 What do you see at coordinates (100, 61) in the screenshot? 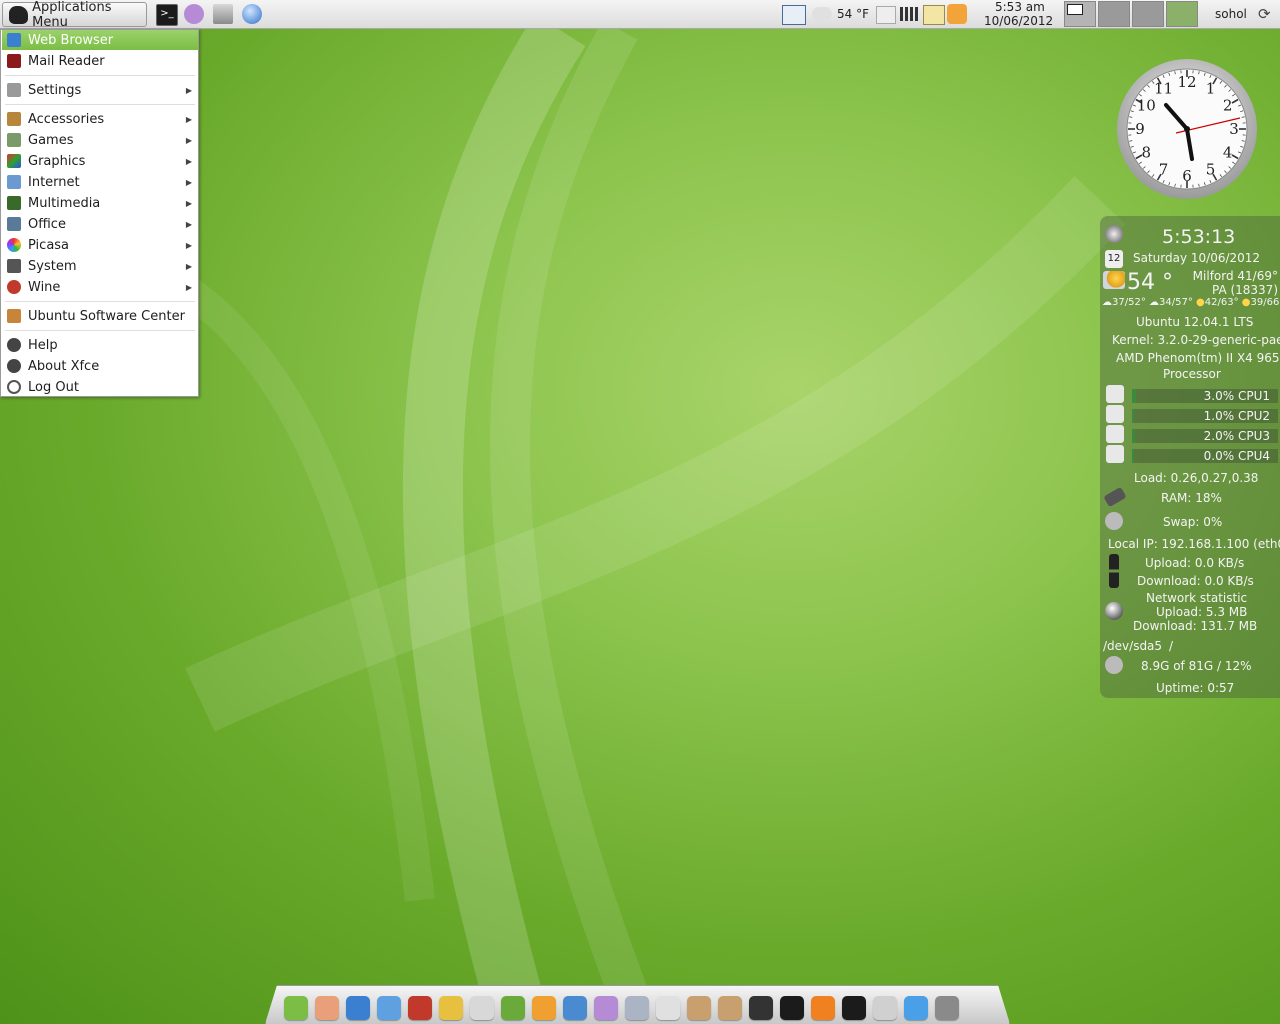
I see `menu-item-mail-reader: Mail Reader` at bounding box center [100, 61].